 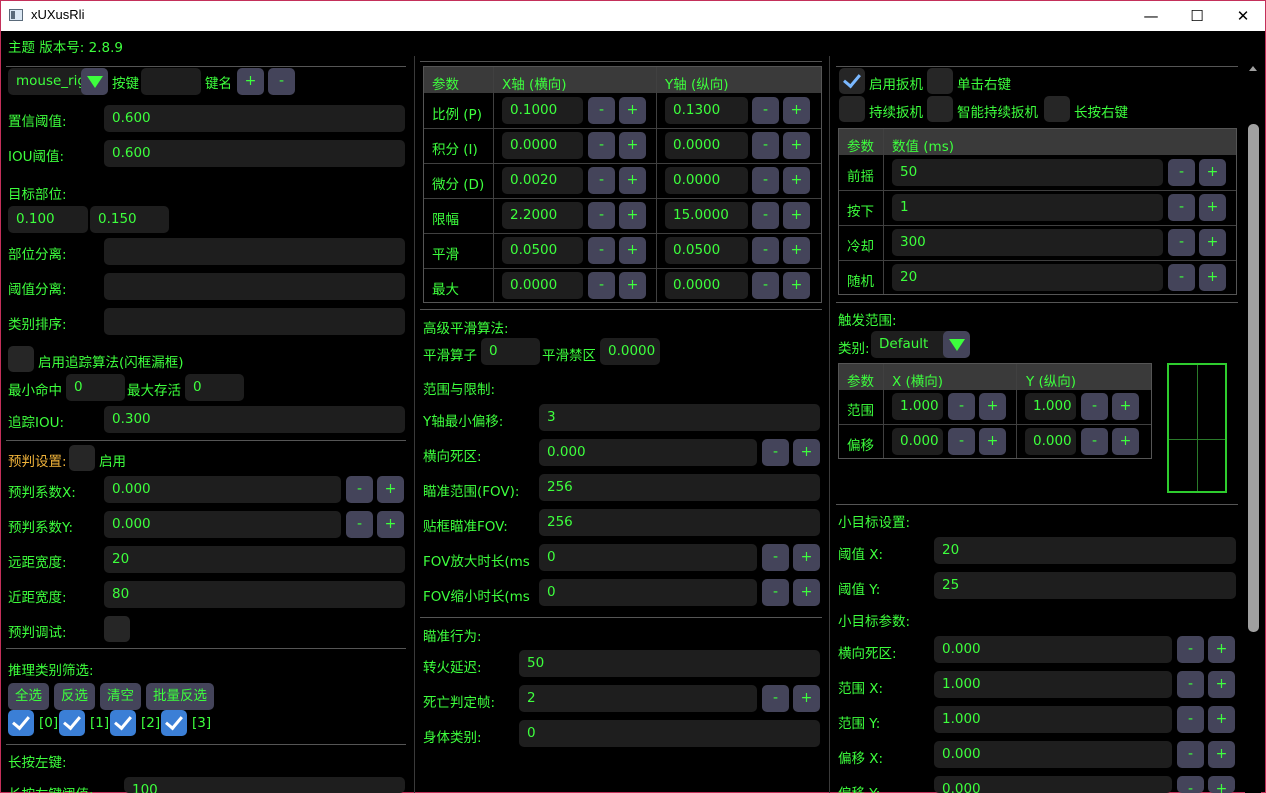 What do you see at coordinates (648, 592) in the screenshot?
I see `fov-out-field: 0` at bounding box center [648, 592].